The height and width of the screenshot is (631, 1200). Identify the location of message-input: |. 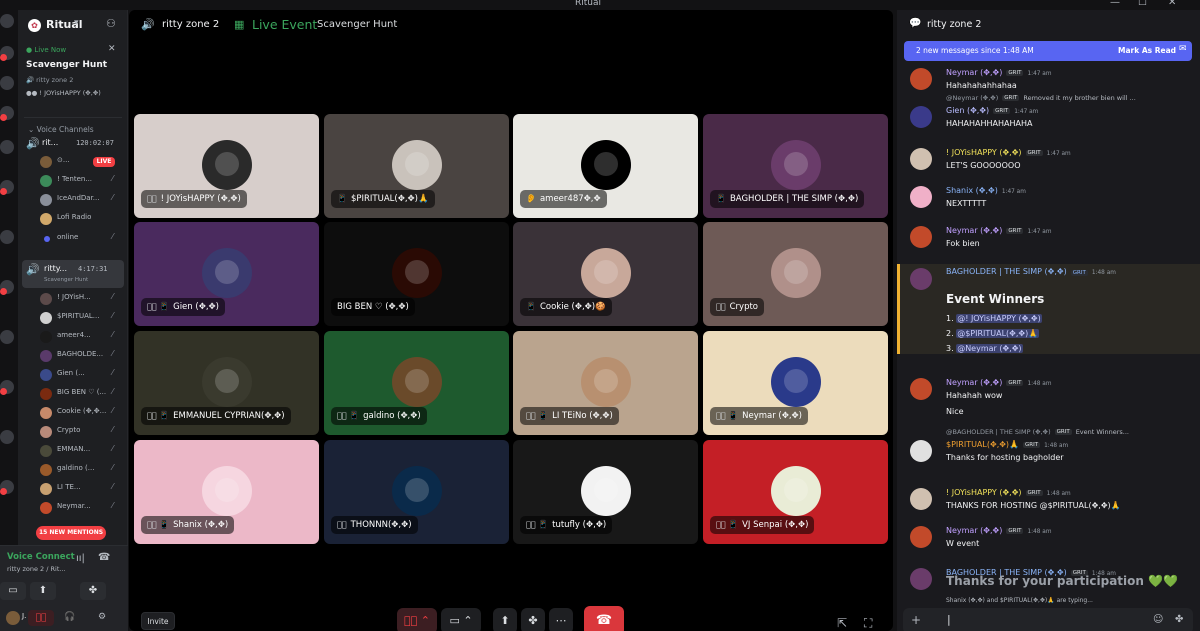
(949, 619).